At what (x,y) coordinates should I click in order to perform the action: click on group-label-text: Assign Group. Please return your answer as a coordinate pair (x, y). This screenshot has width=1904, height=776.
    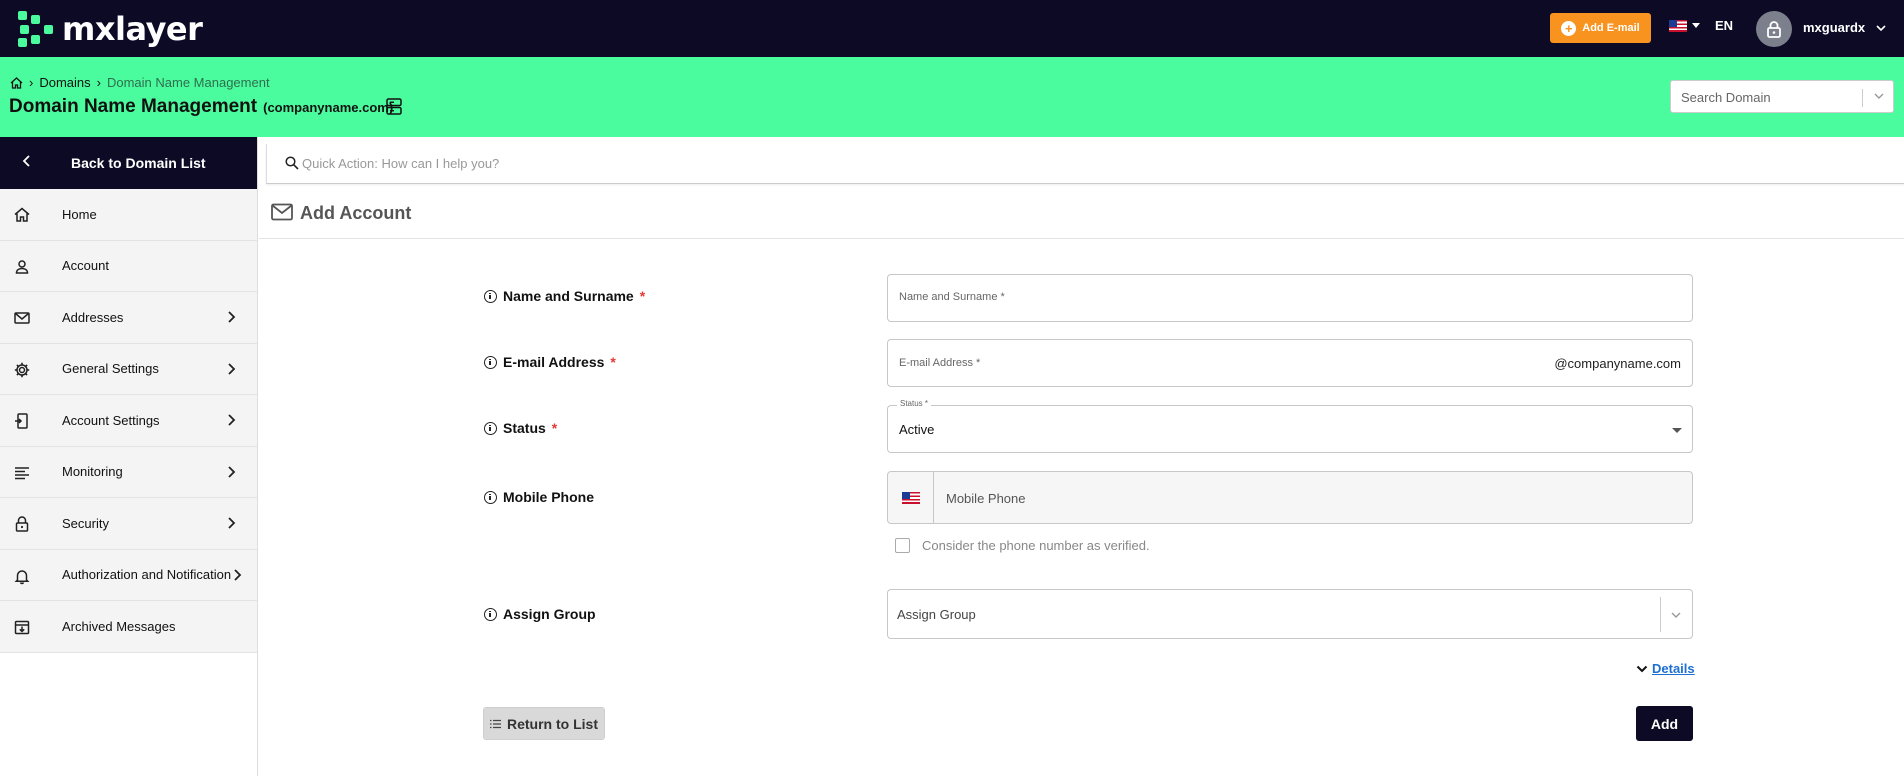
    Looking at the image, I should click on (549, 614).